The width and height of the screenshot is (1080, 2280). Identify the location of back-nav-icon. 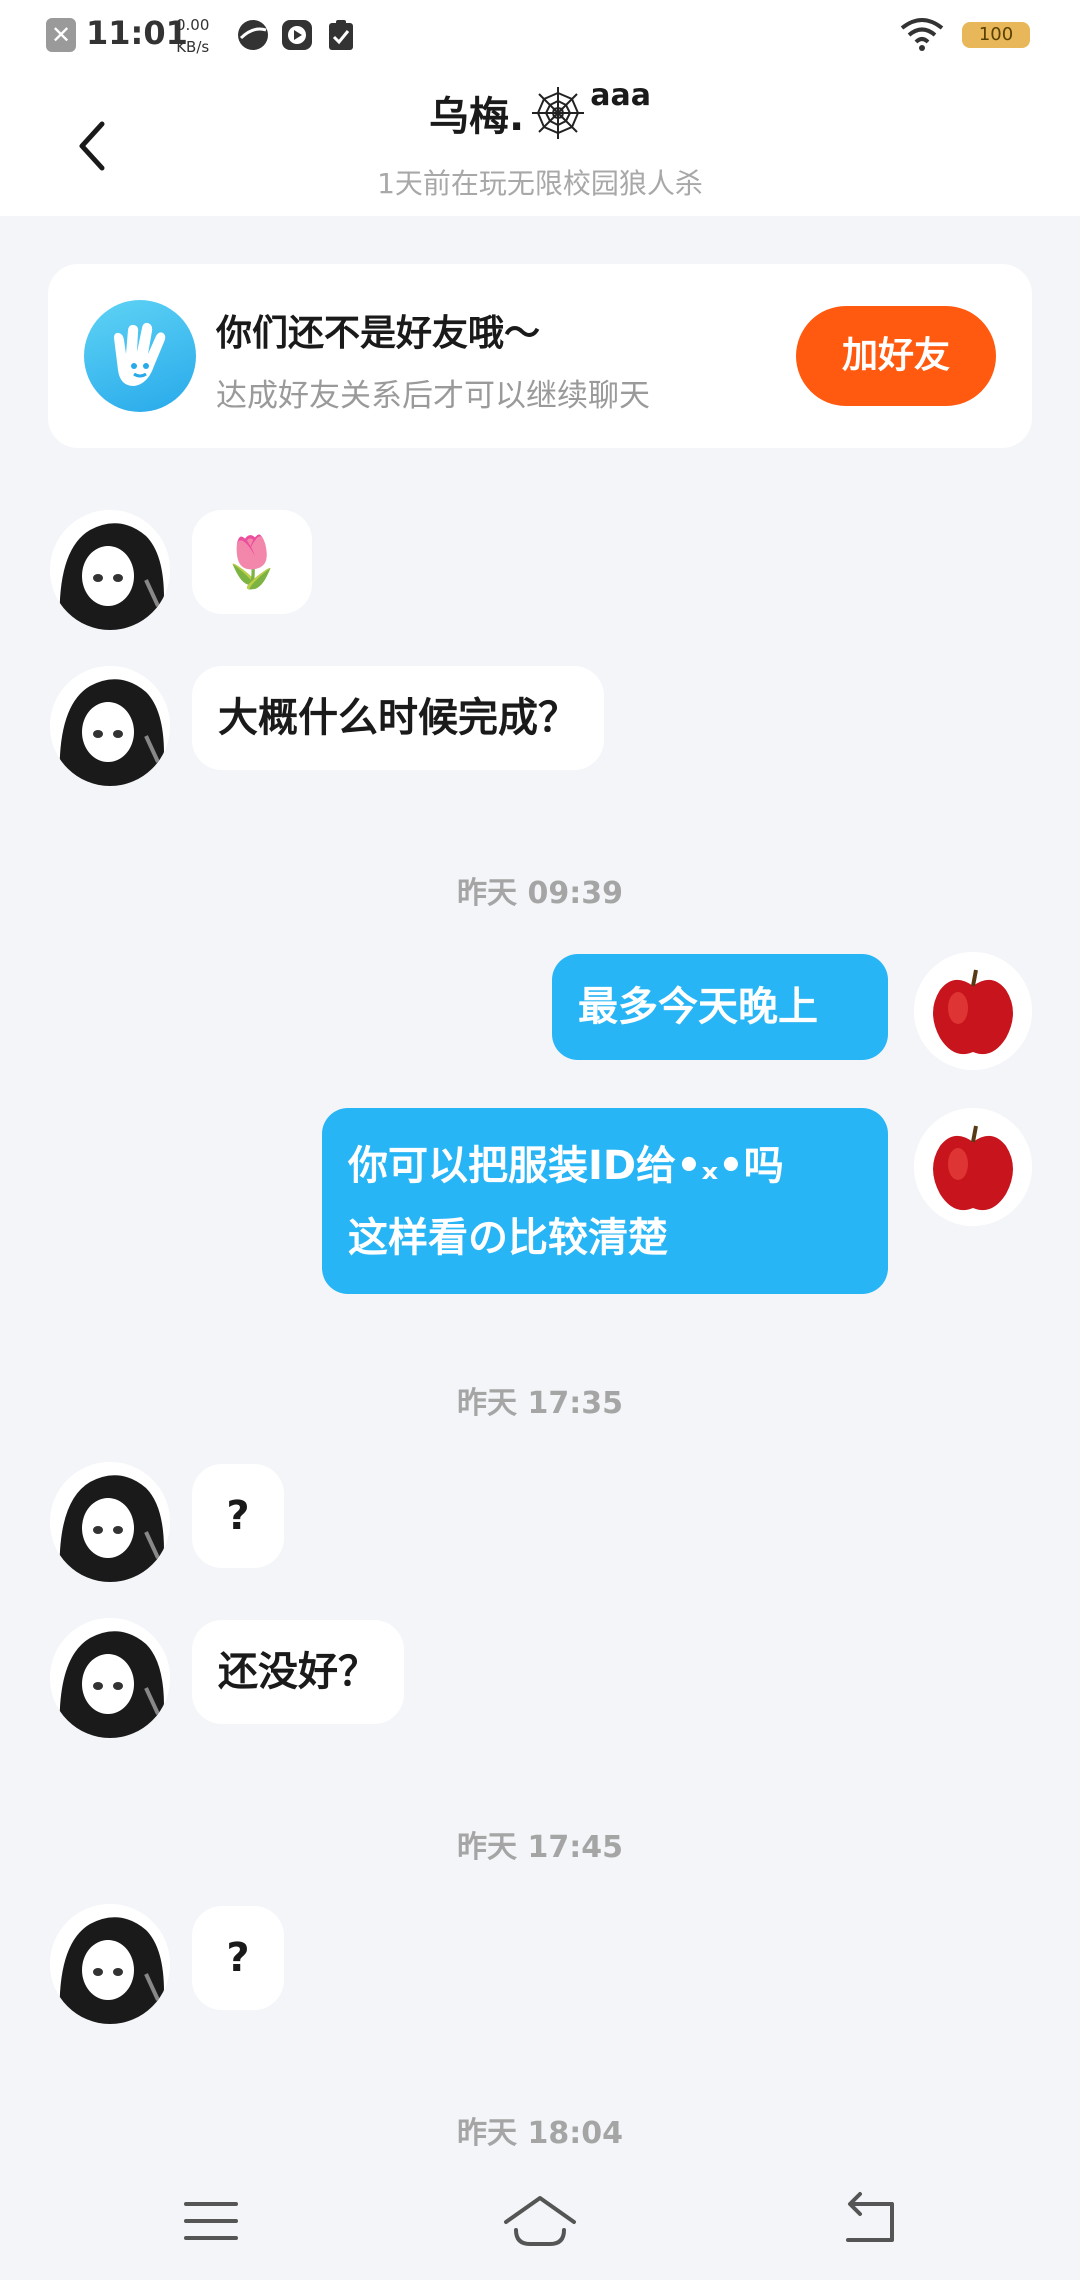
(870, 2221).